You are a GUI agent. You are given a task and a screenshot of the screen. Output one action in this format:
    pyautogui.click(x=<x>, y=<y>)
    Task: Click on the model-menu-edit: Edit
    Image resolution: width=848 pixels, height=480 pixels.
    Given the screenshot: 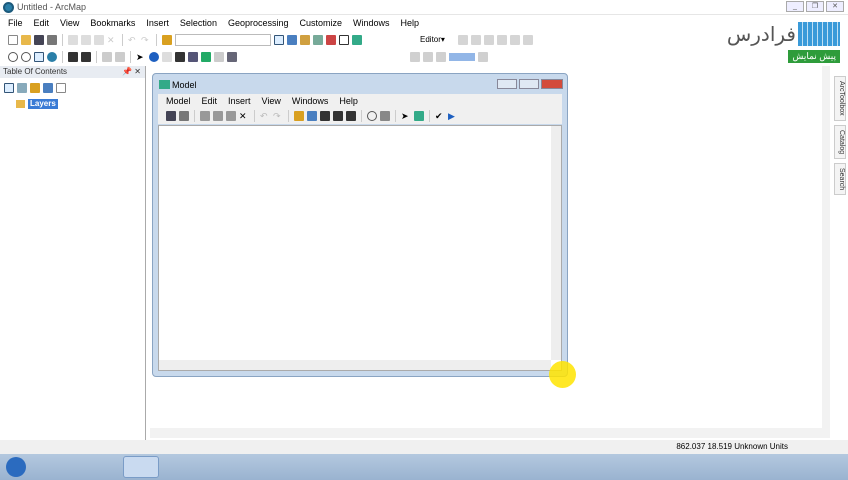 What is the action you would take?
    pyautogui.click(x=210, y=101)
    